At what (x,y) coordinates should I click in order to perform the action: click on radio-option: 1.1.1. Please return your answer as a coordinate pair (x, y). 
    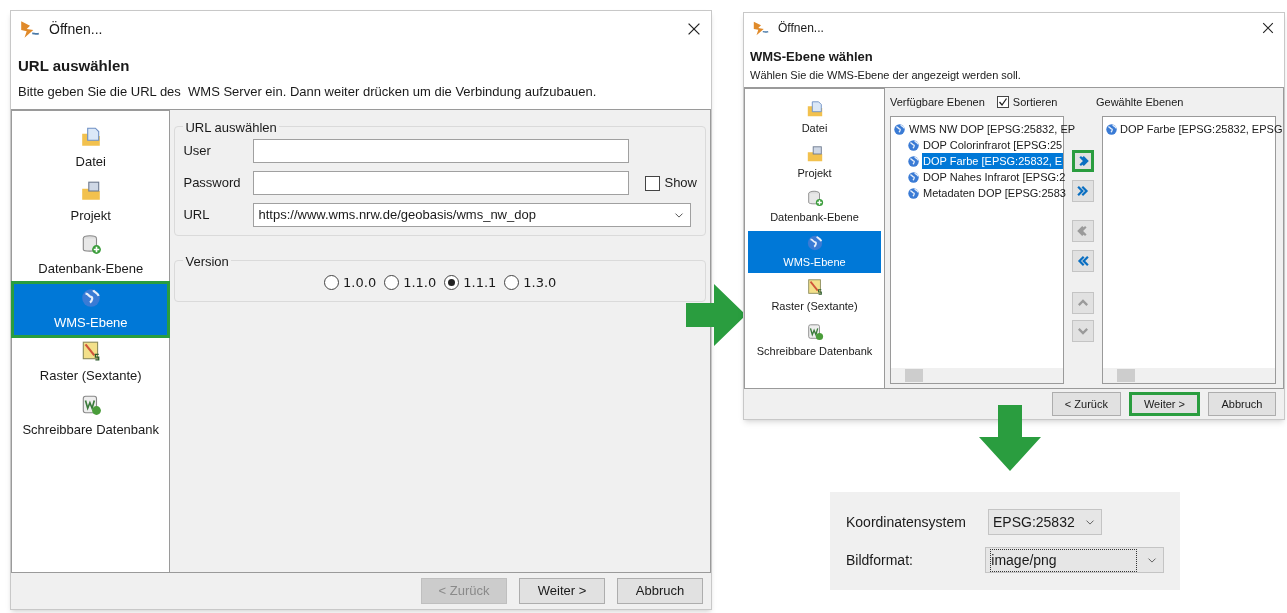
    Looking at the image, I should click on (470, 283).